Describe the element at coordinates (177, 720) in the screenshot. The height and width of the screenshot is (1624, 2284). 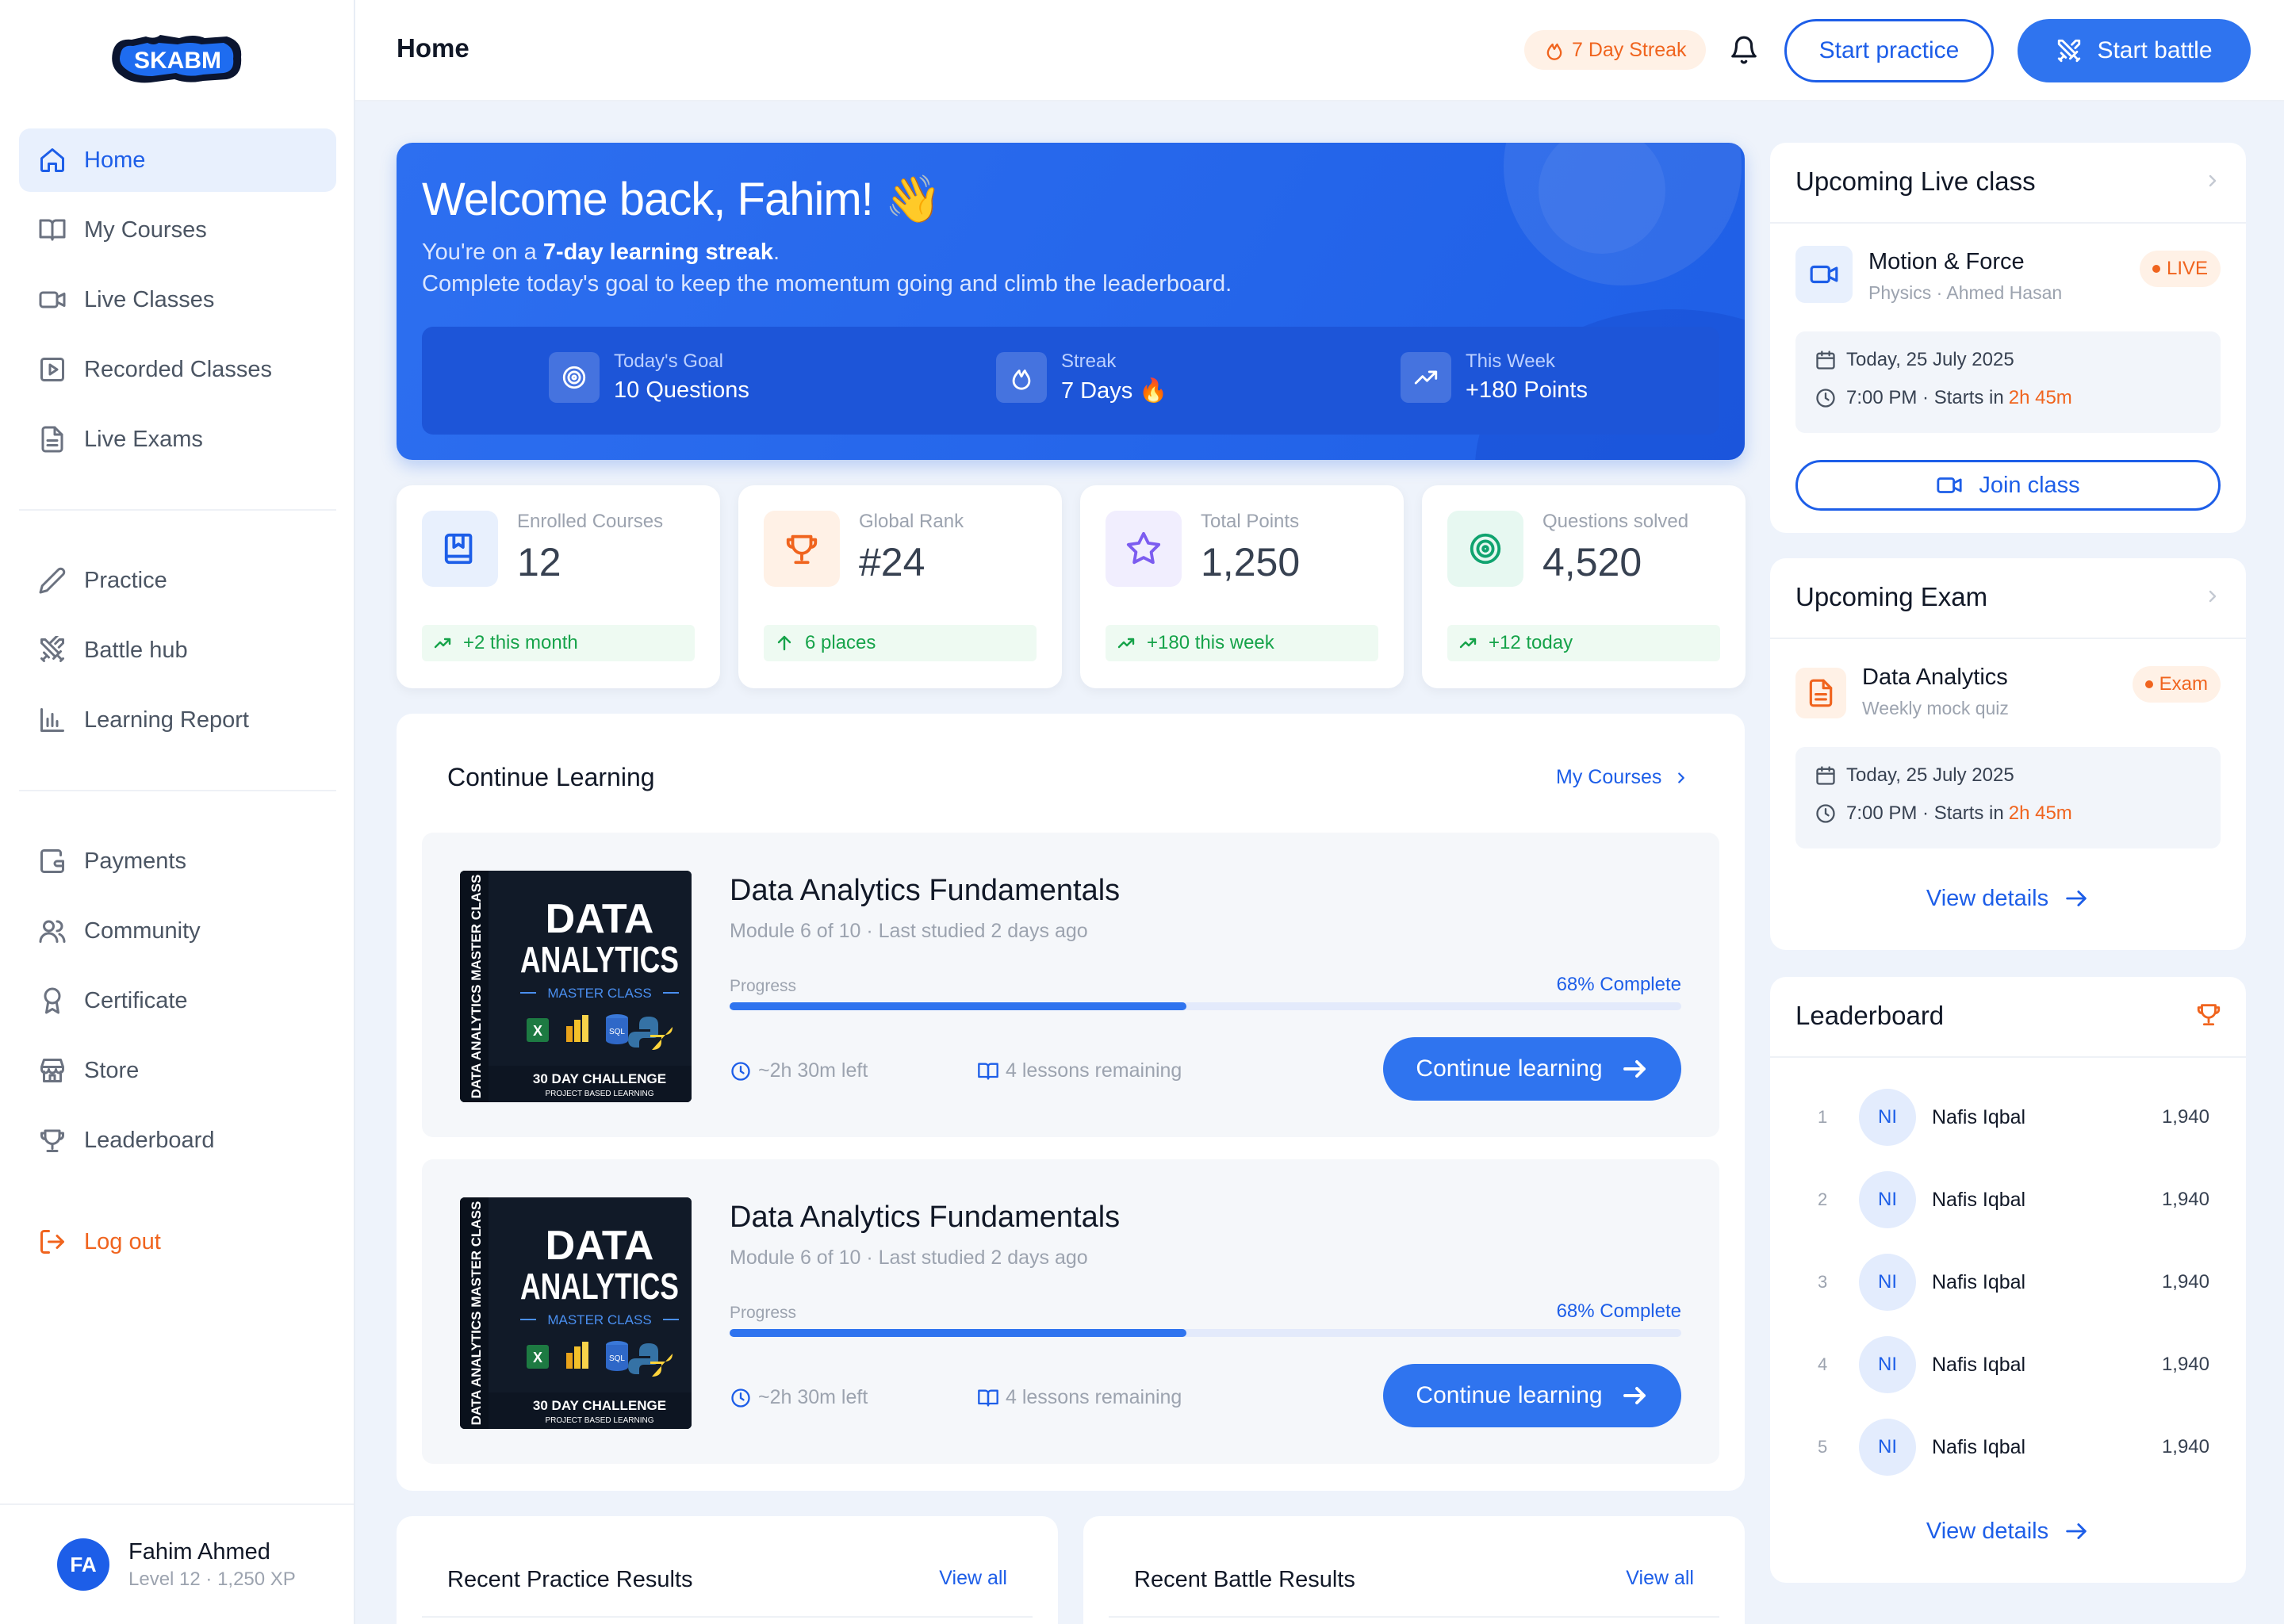
I see `sidebar-item-learning-report: Learning Report` at that location.